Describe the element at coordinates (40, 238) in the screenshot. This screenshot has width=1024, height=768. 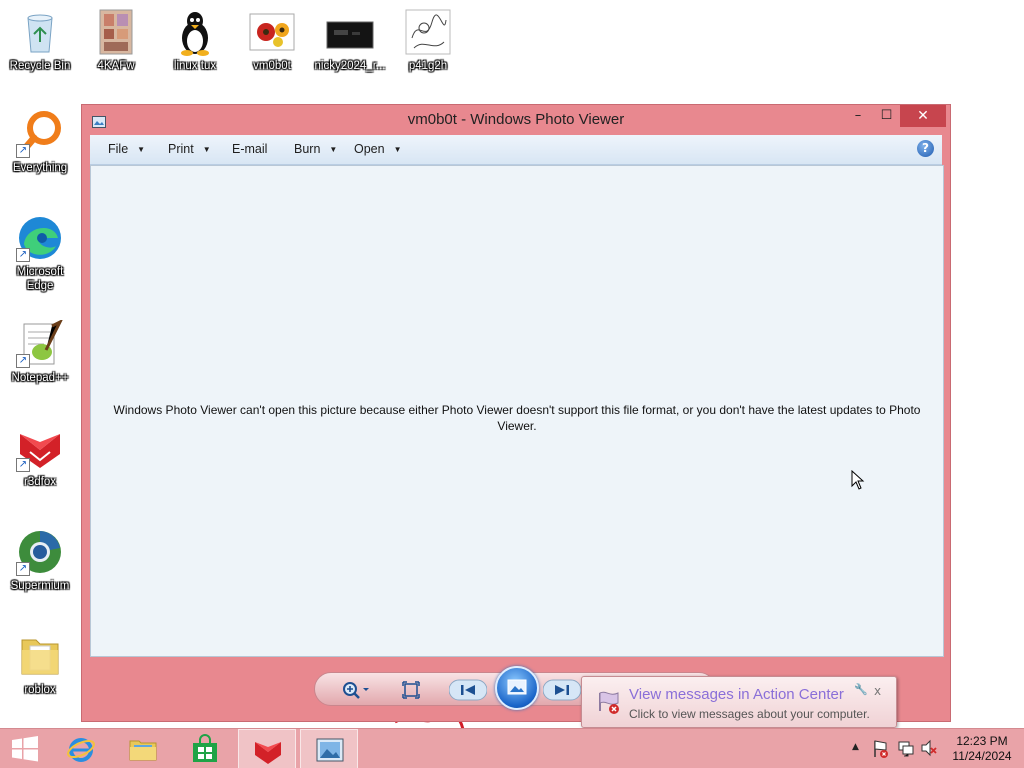
I see `edge-browser-icon: ↗` at that location.